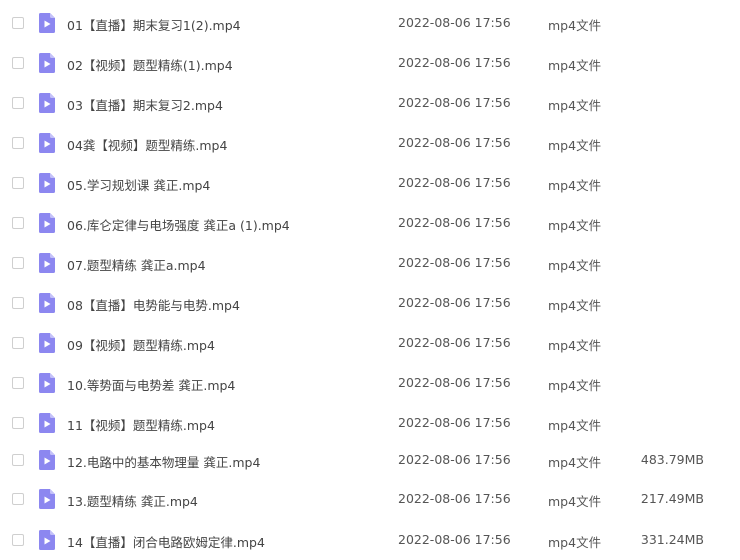 This screenshot has height=560, width=740. Describe the element at coordinates (222, 461) in the screenshot. I see `file-name: 12.电路中的基本物理量 龚正.mp4` at that location.